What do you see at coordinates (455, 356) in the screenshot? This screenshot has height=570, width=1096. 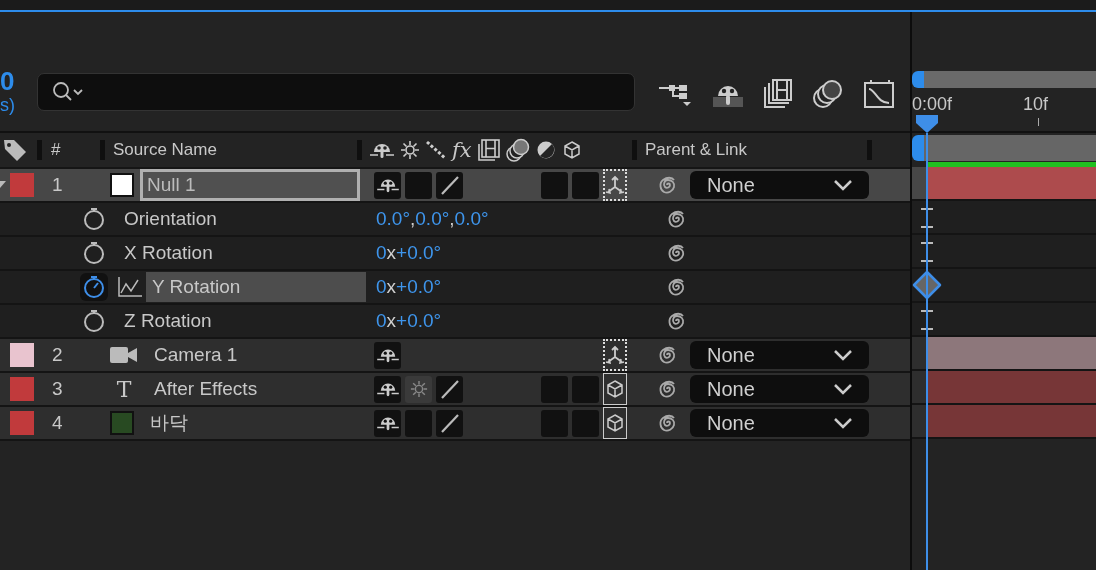 I see `layer-row: 2 Camera 1 None` at bounding box center [455, 356].